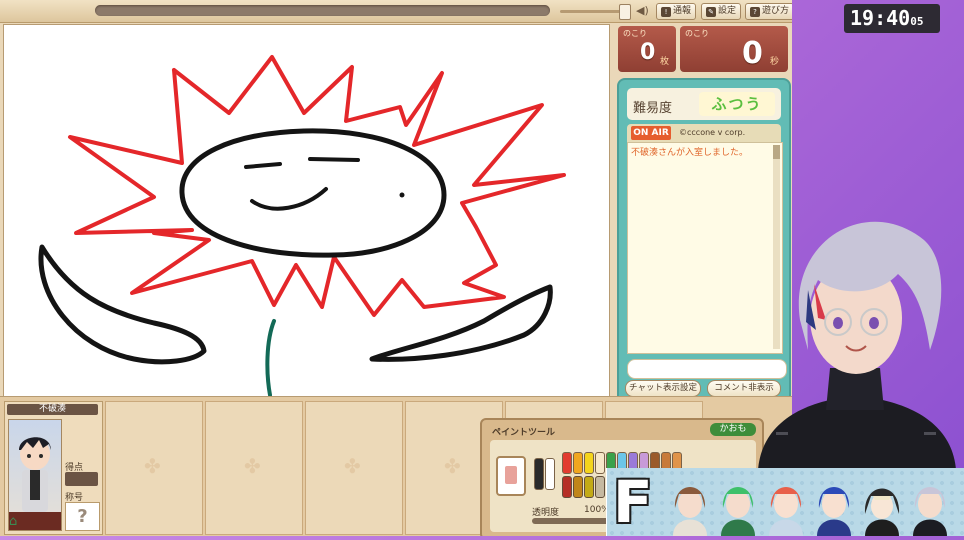 The height and width of the screenshot is (540, 964). I want to click on left-eye-stroke, so click(263, 165).